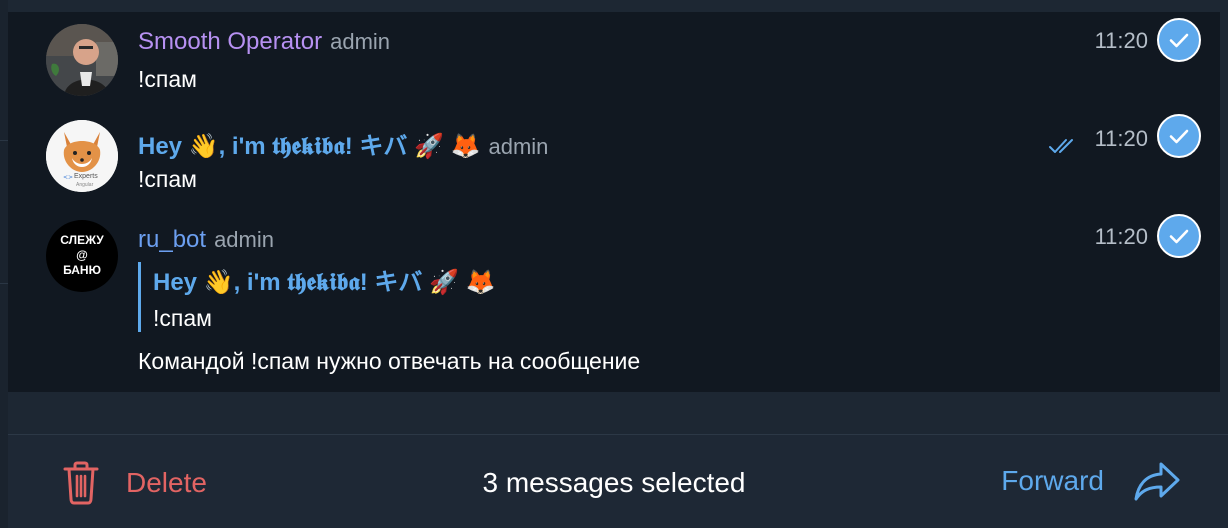 Image resolution: width=1228 pixels, height=528 pixels. I want to click on forward-label: Forward, so click(1052, 481).